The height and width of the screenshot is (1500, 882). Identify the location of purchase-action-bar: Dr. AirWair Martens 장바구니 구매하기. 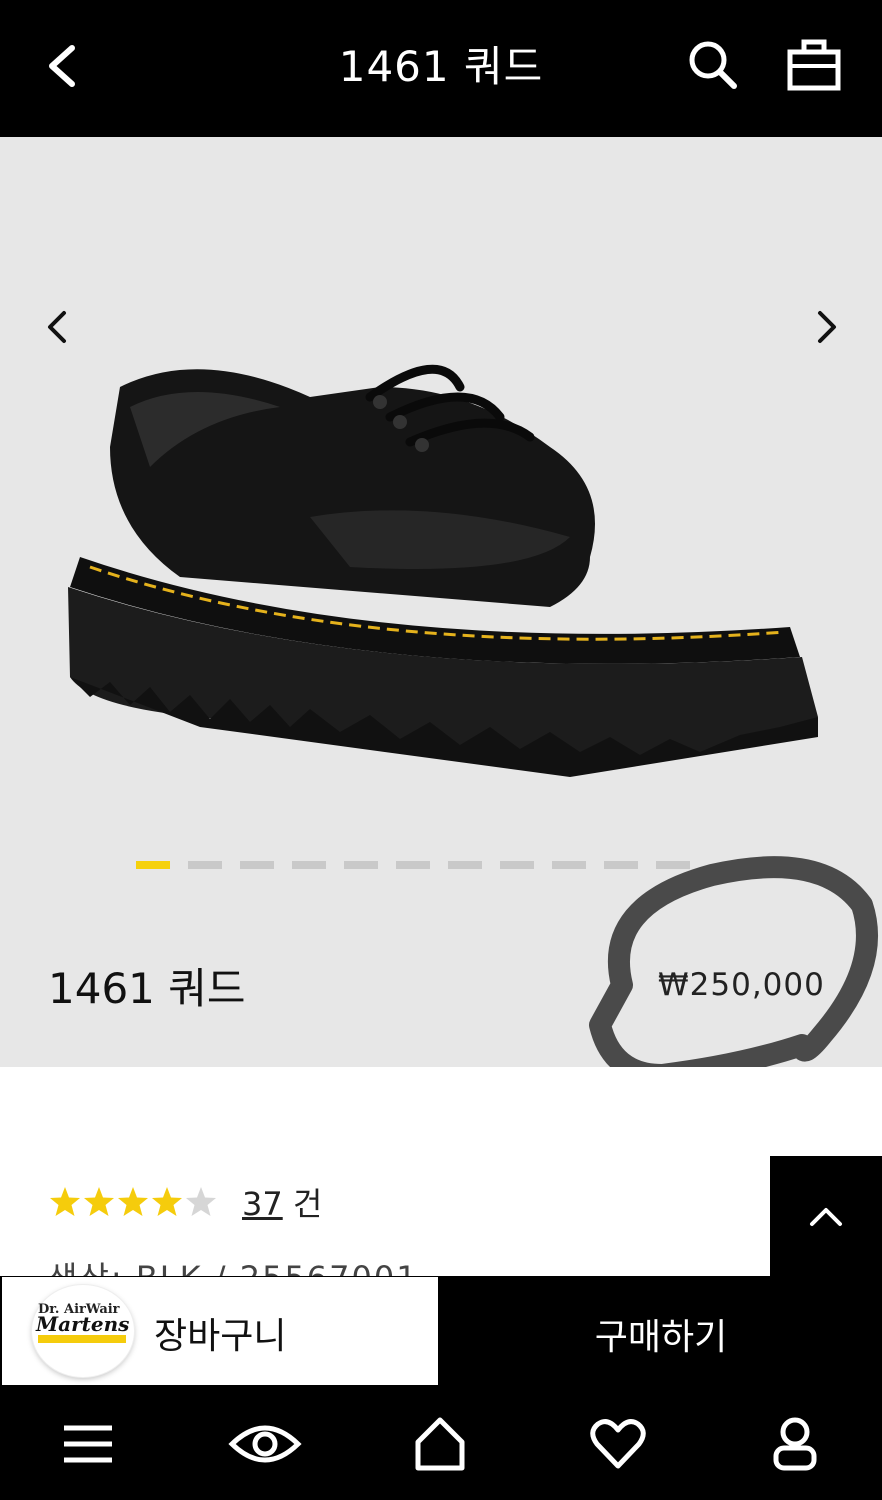
(441, 1331).